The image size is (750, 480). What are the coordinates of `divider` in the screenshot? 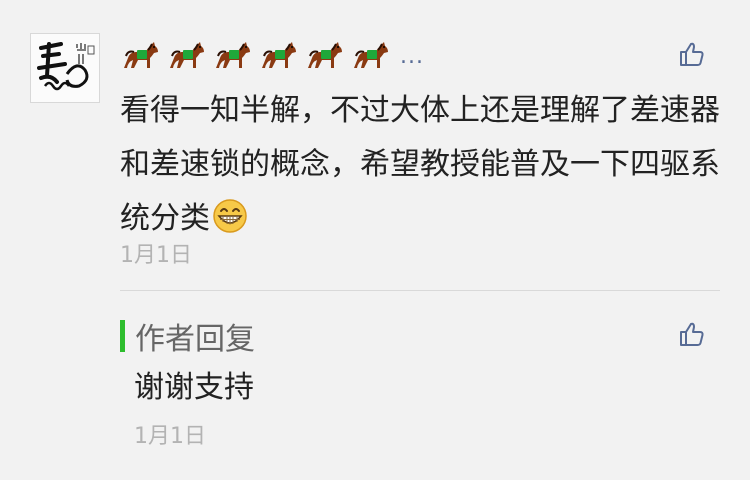 It's located at (420, 290).